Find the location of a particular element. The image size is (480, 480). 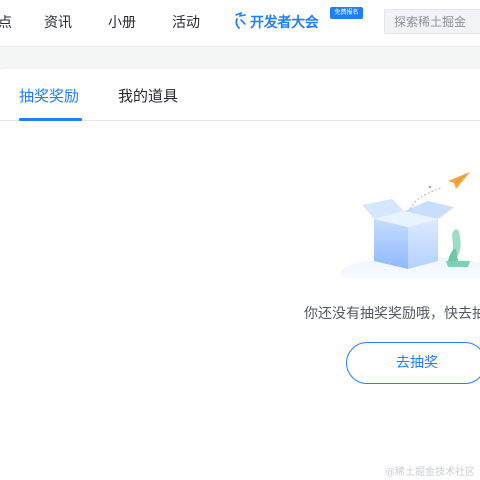

conference-logo-icon is located at coordinates (240, 20).